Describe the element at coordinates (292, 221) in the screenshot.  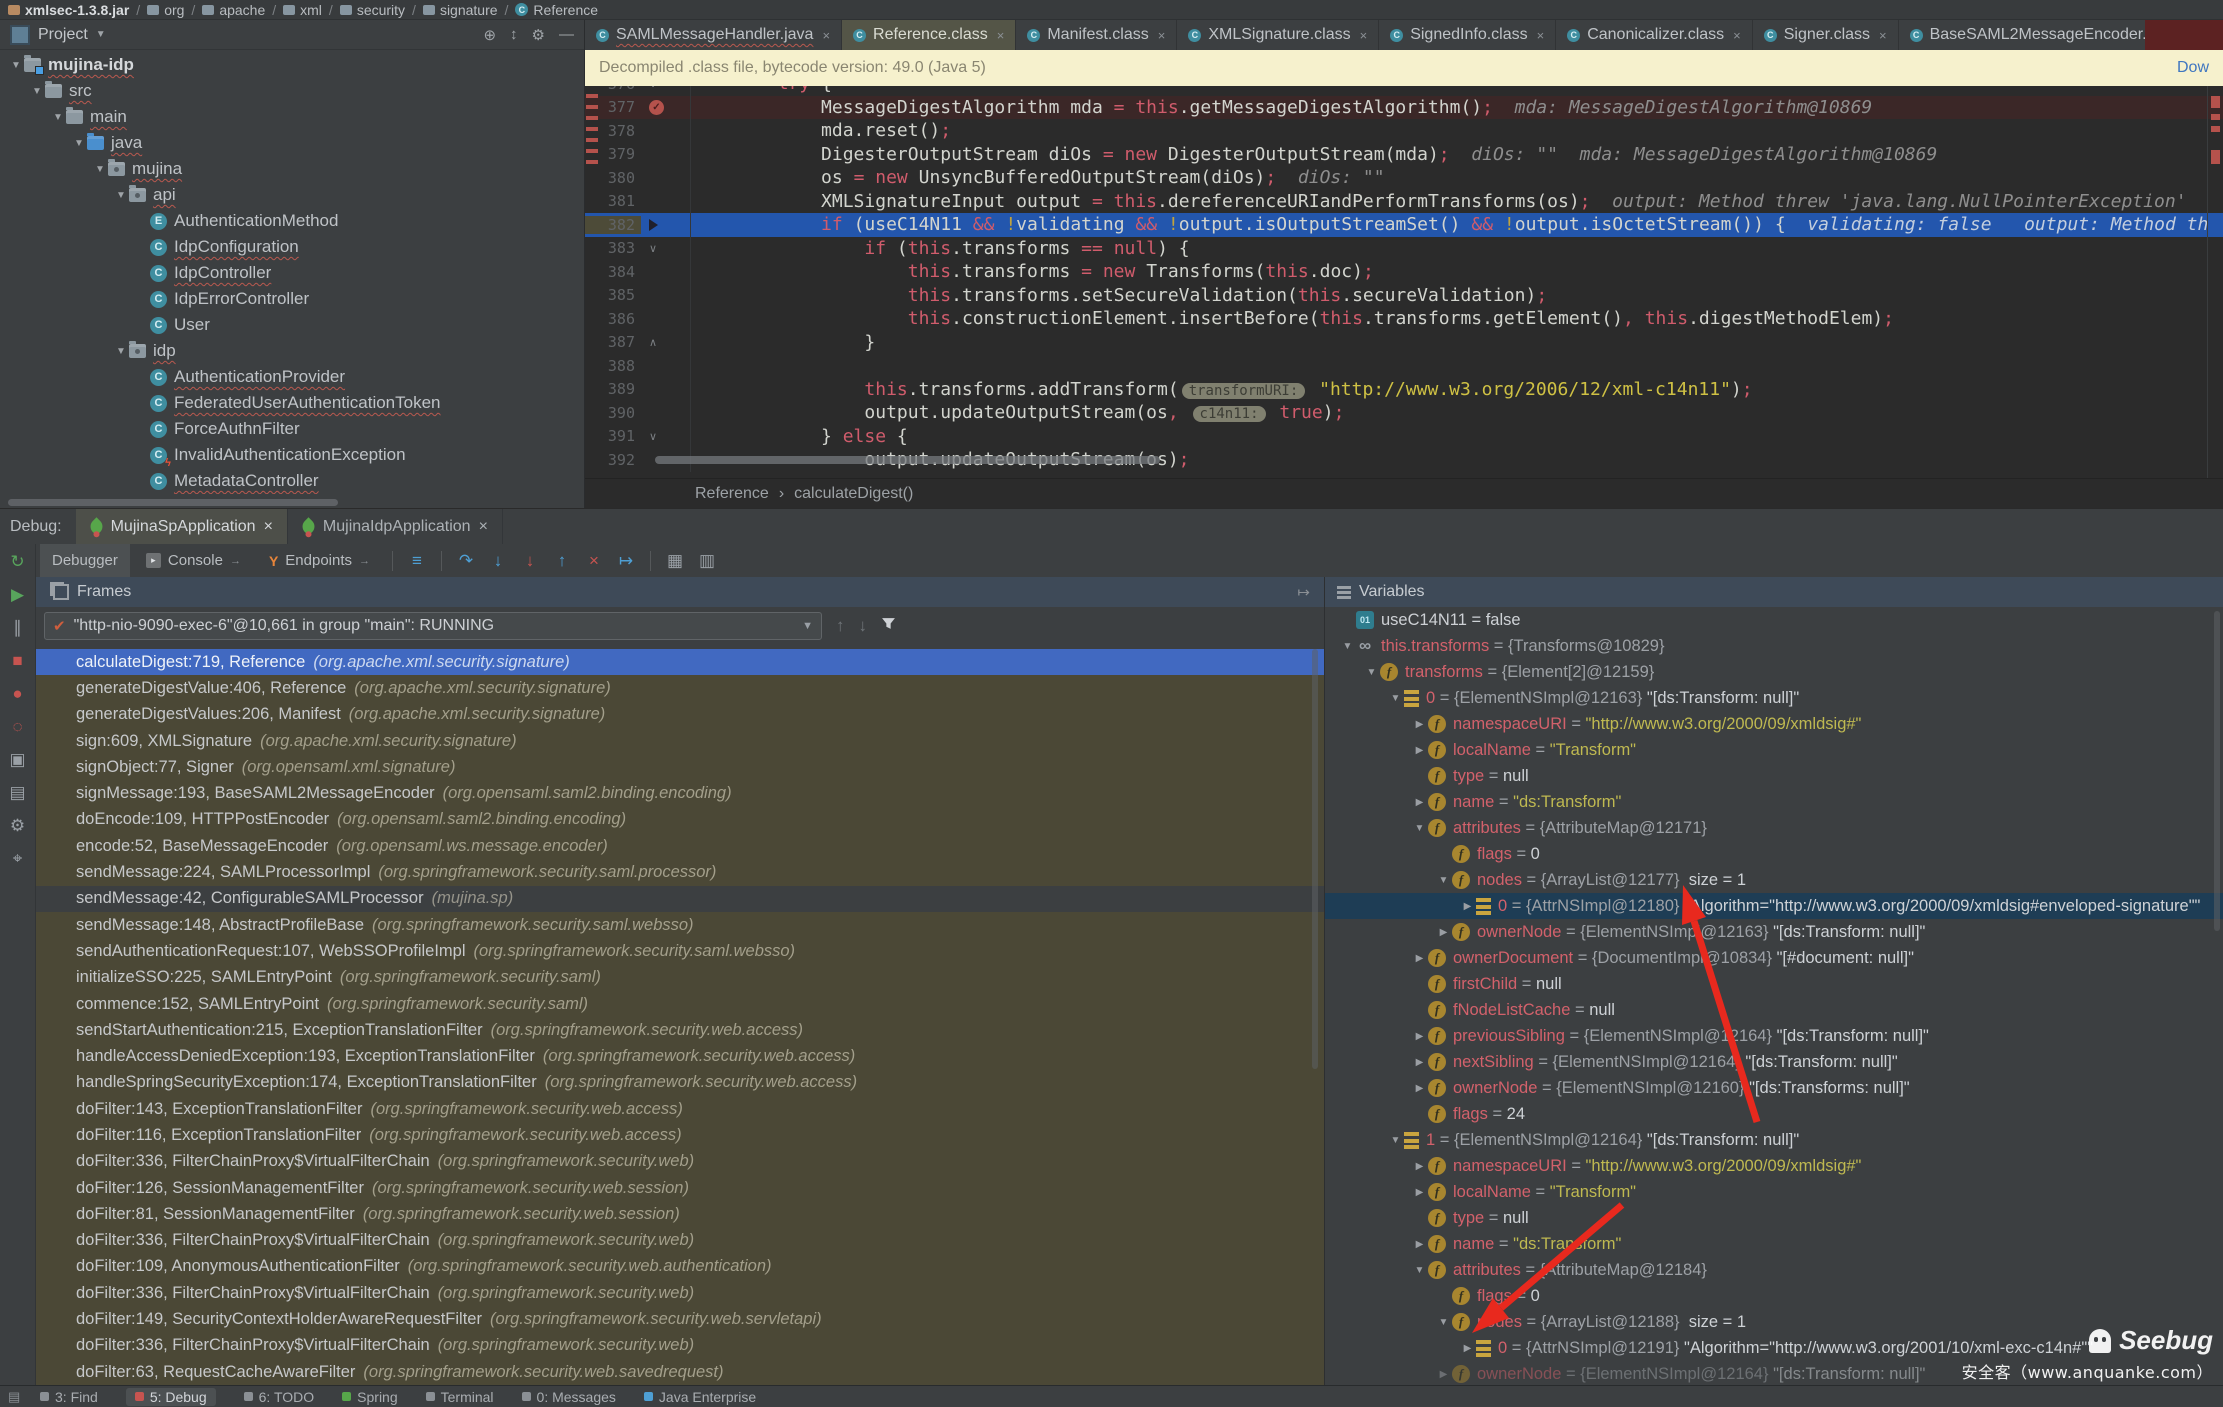
I see `project-tree-item: E AuthenticationMethod` at that location.